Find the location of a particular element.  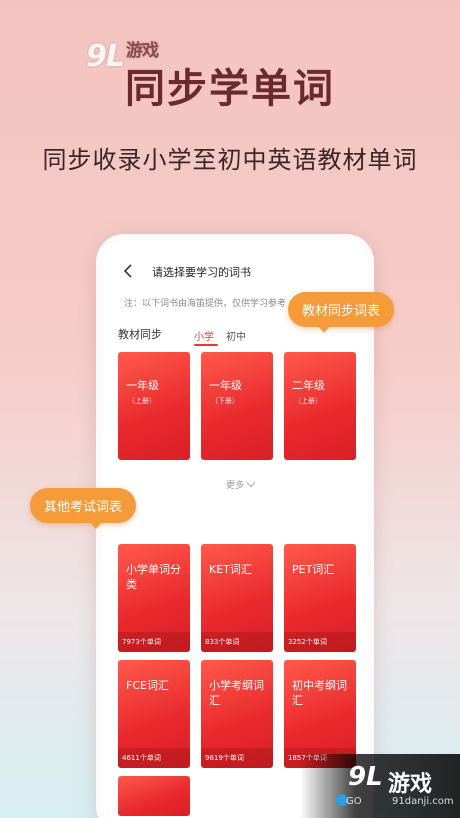

book-card: FCE词汇 4611个单词 is located at coordinates (154, 714).